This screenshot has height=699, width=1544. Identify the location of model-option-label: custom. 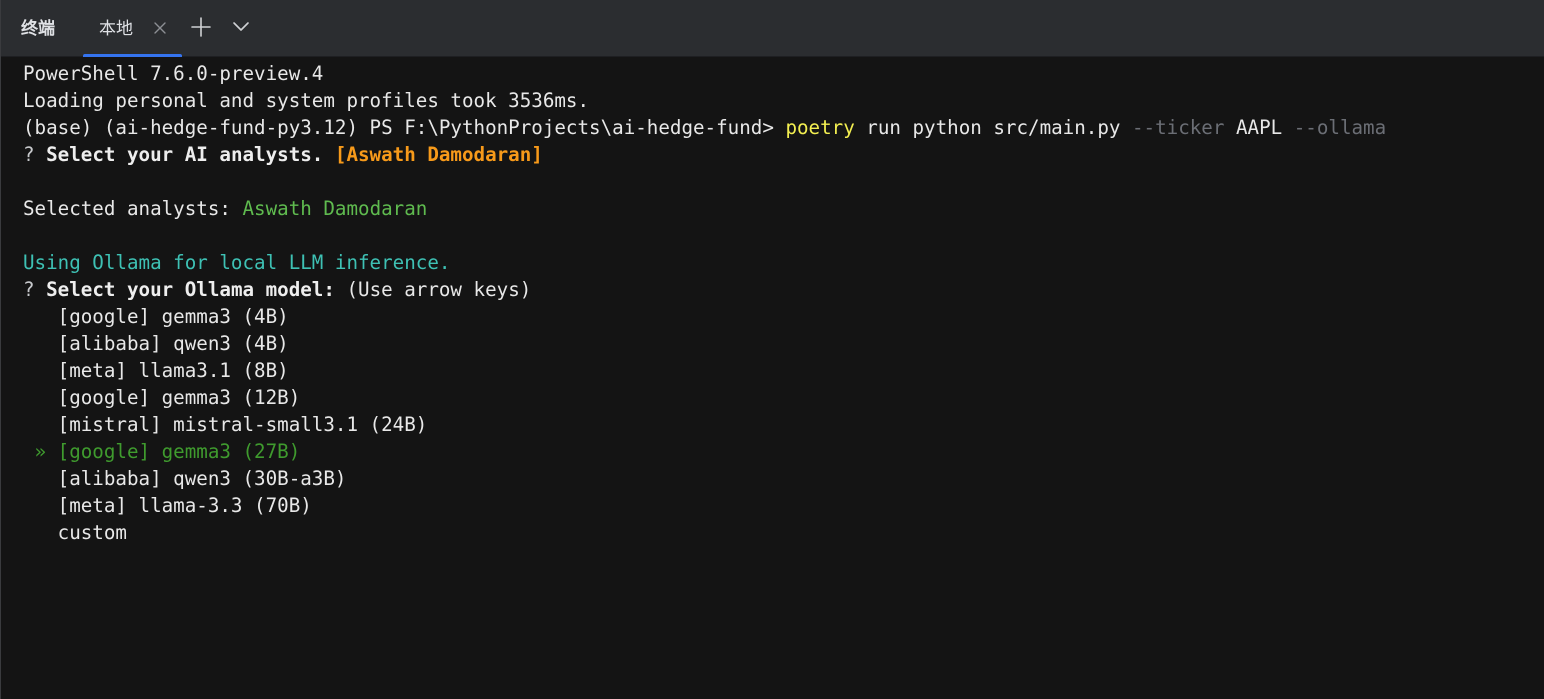
(92, 532).